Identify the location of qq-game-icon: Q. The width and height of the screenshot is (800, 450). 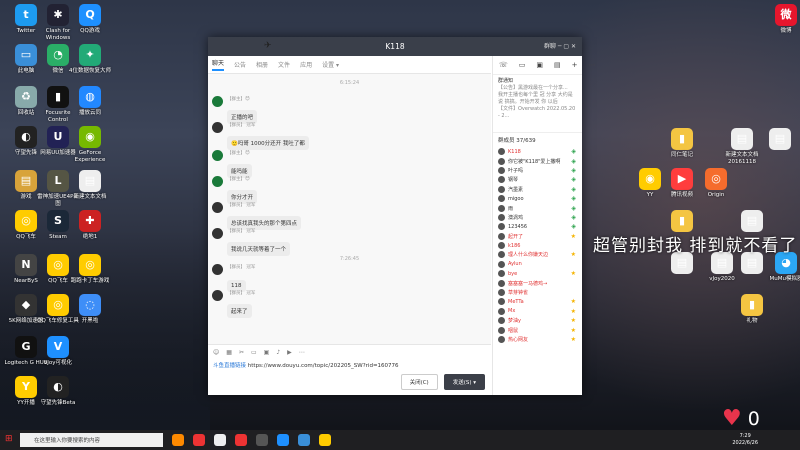
(90, 15).